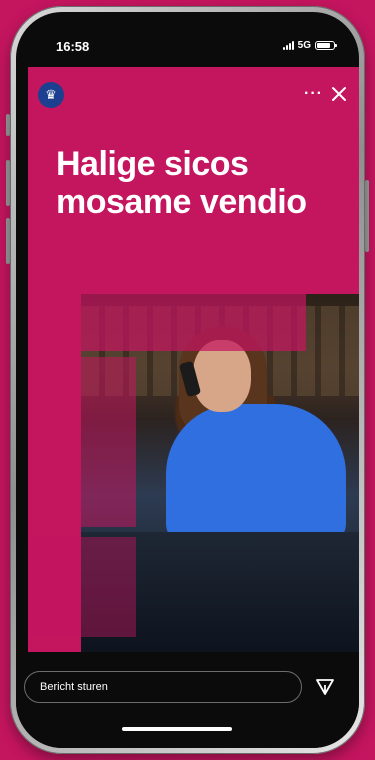 This screenshot has width=375, height=760. I want to click on person-shirt, so click(256, 474).